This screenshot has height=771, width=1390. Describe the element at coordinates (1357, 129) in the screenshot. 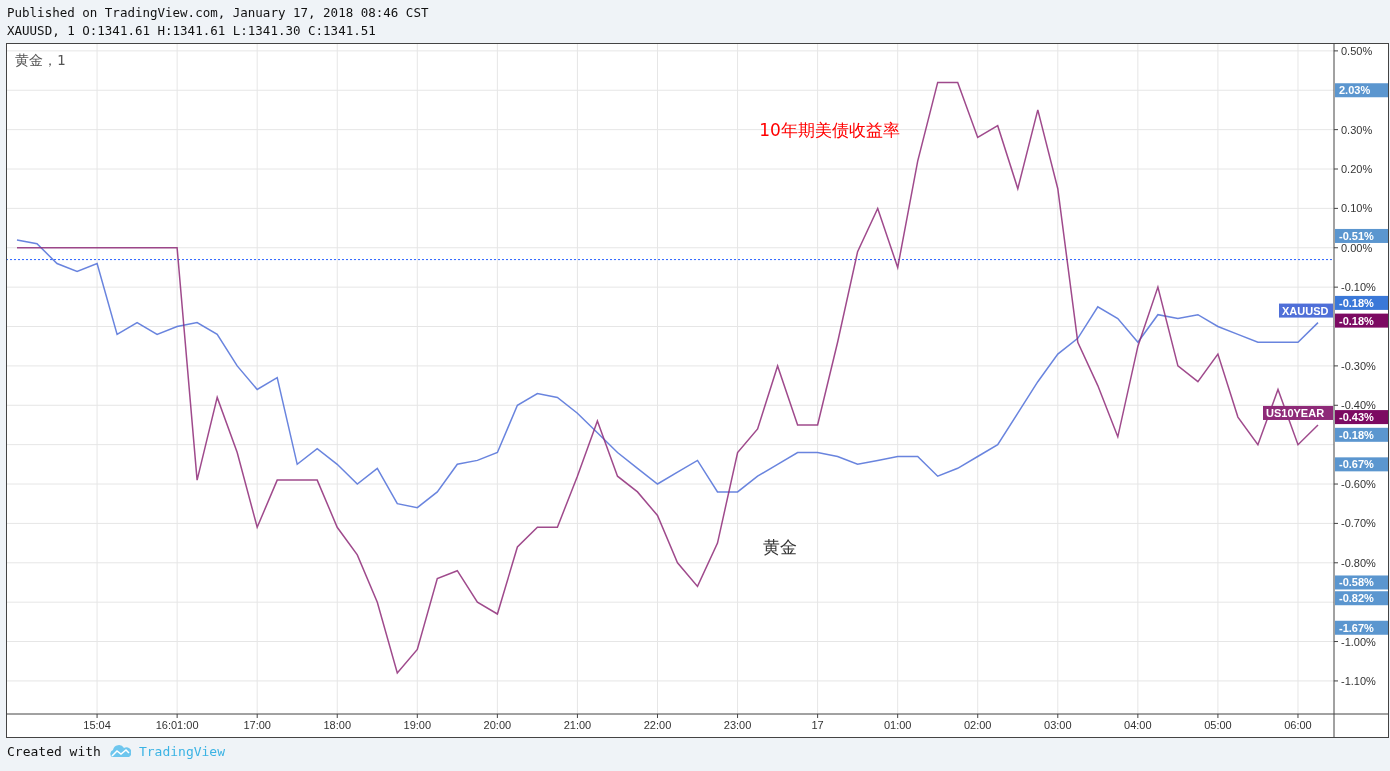

I see `y-axis-label: 0.30%` at that location.